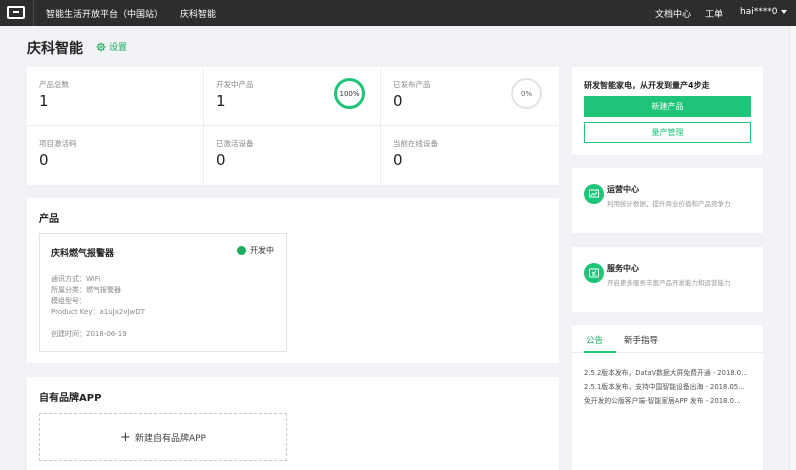 The height and width of the screenshot is (470, 796). I want to click on progress-ring: 100%, so click(349, 93).